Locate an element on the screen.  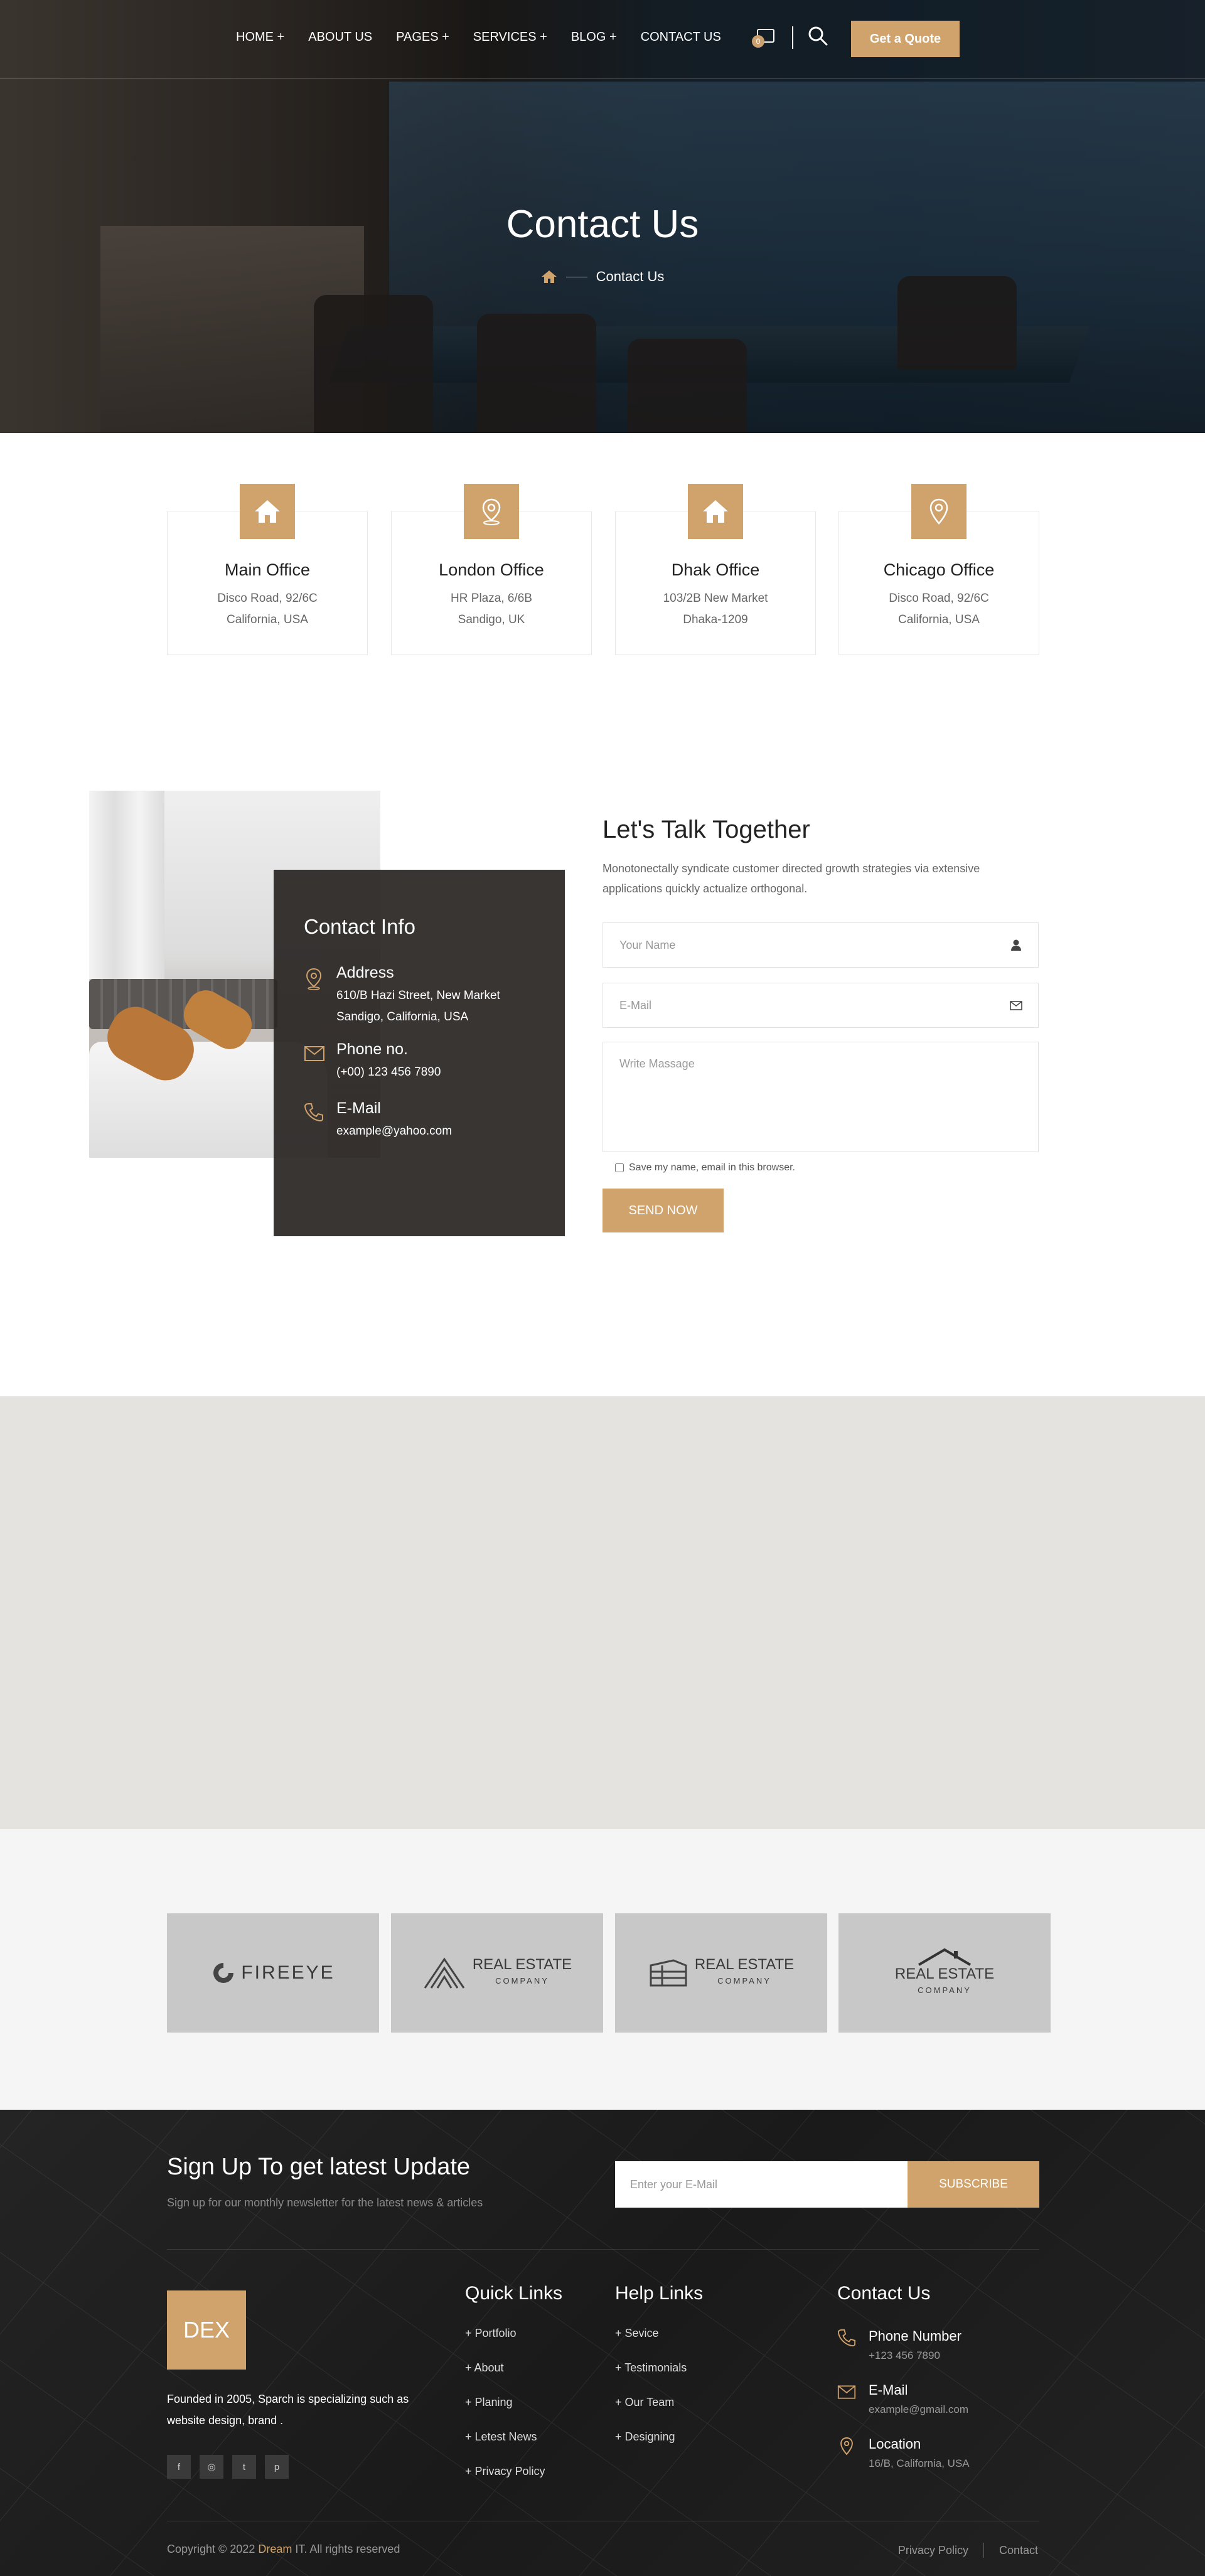
address-label: Address is located at coordinates (365, 972).